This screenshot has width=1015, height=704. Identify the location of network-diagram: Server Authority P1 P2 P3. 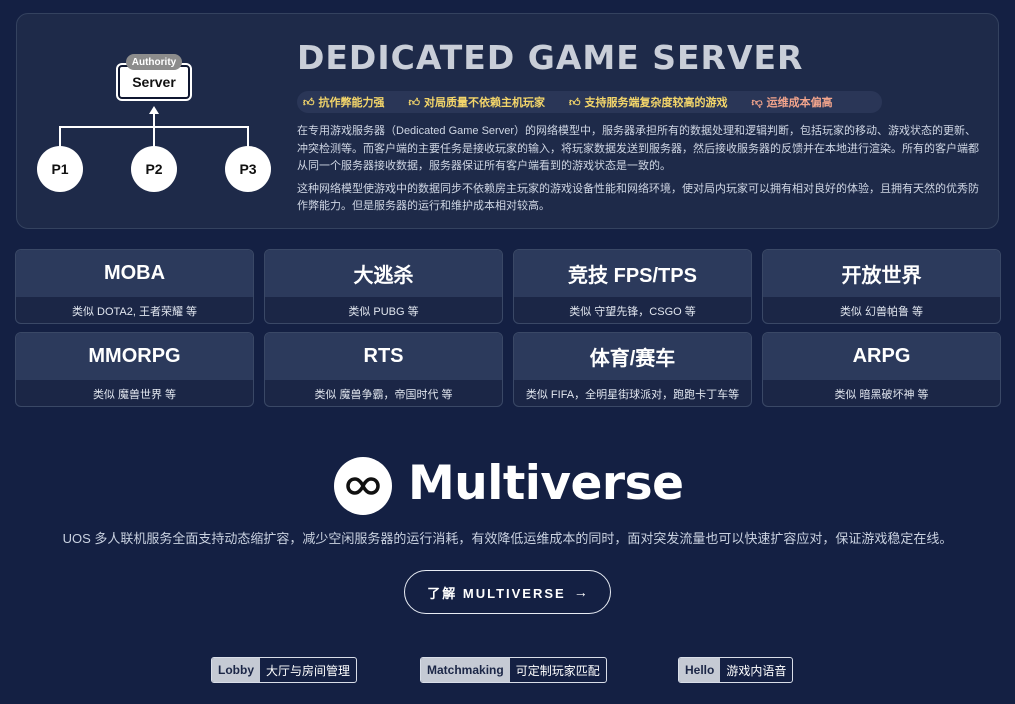
(152, 122).